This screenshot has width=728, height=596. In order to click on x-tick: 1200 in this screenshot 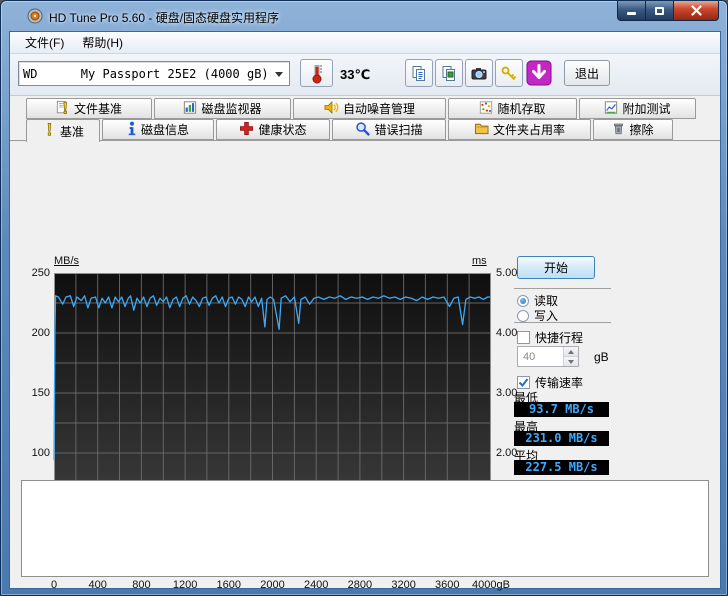, I will do `click(185, 585)`.